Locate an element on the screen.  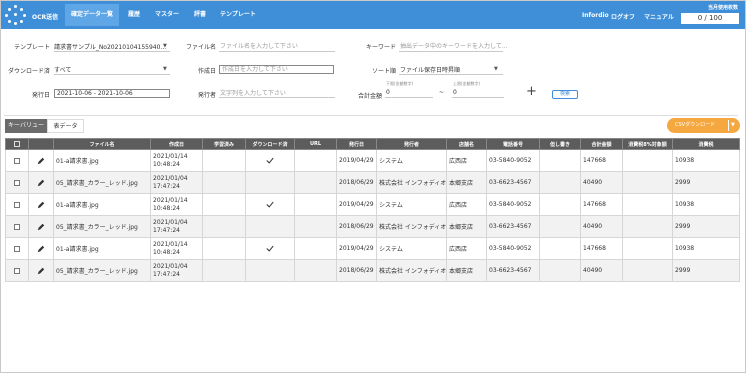
brand-title: OCR送信 is located at coordinates (45, 16).